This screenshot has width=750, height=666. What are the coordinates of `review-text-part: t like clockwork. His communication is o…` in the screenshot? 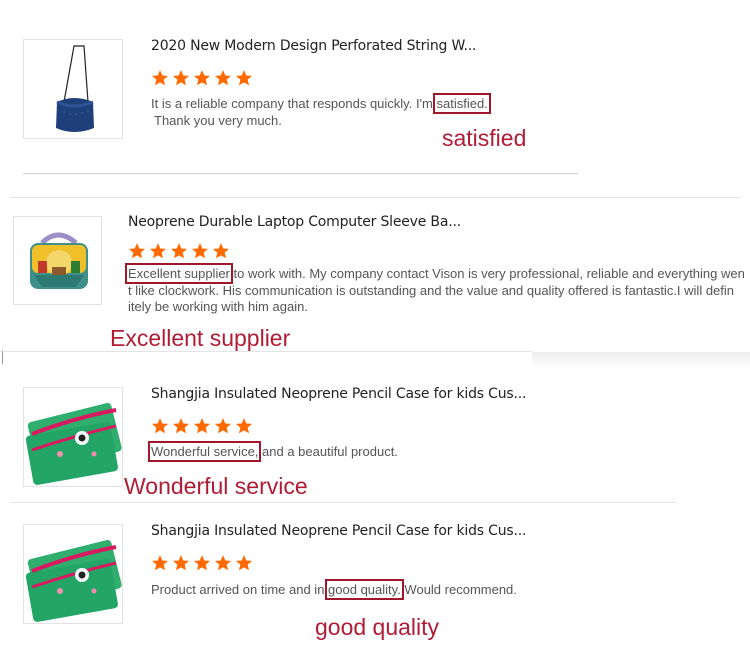 It's located at (431, 290).